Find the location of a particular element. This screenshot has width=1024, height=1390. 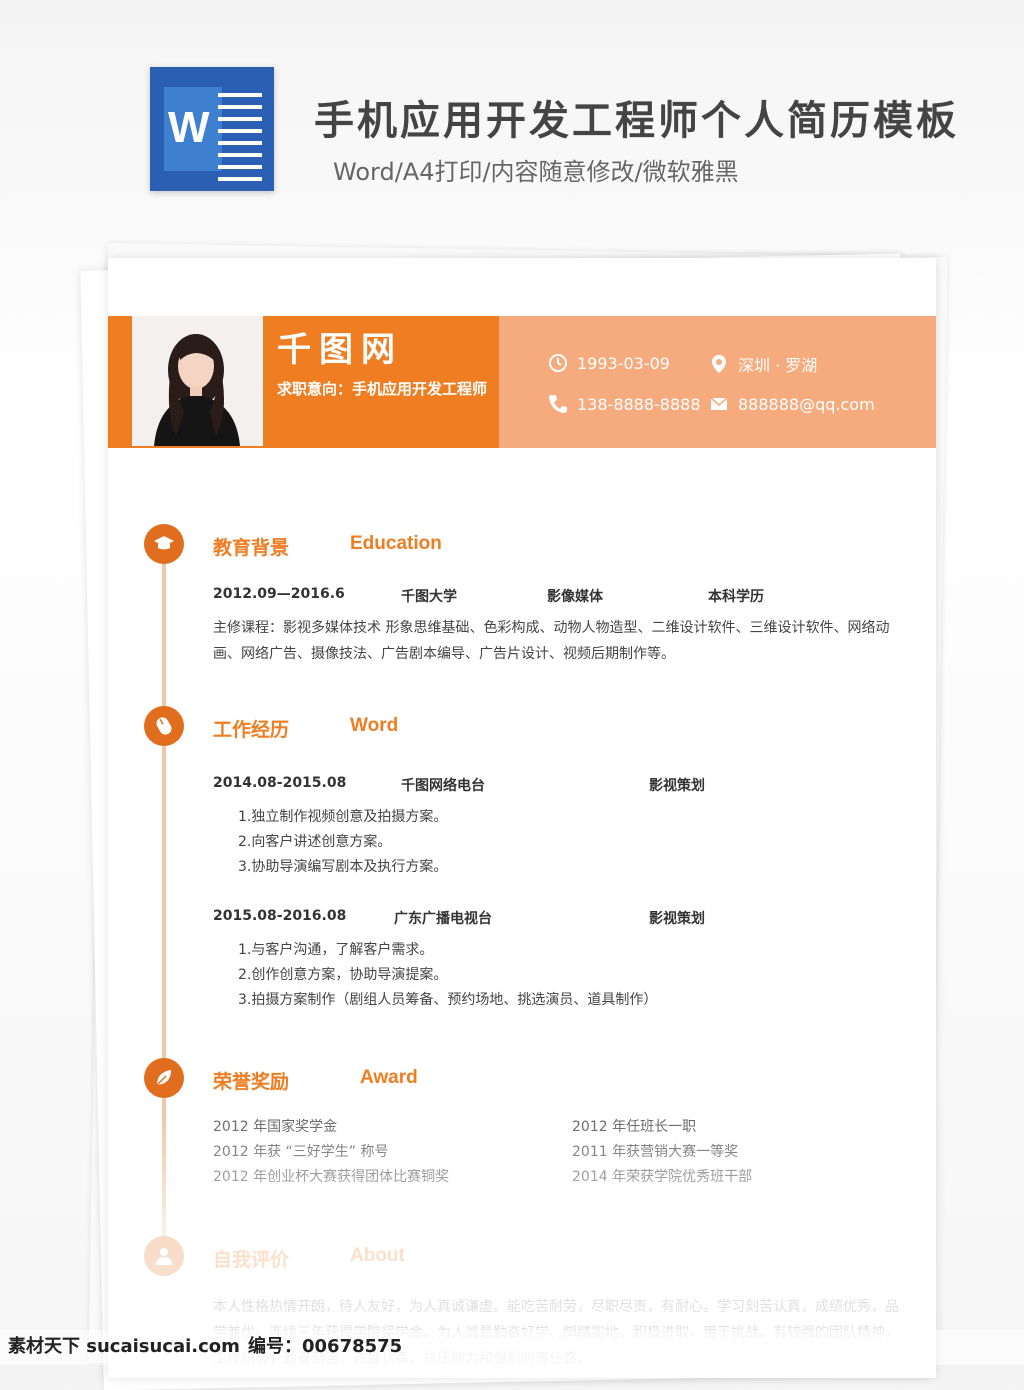

phone-icon is located at coordinates (558, 404).